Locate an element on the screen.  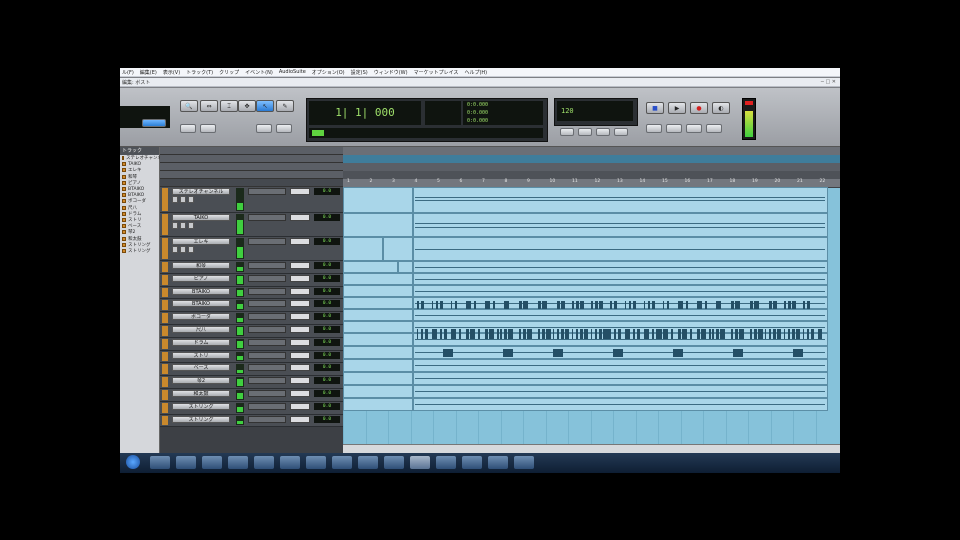
start-button is located at coordinates (133, 462).